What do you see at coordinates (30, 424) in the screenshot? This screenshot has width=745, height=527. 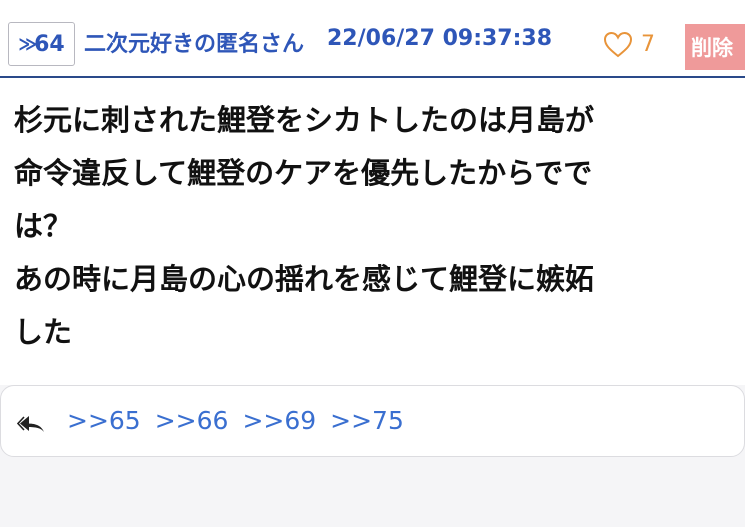 I see `reply-icon` at bounding box center [30, 424].